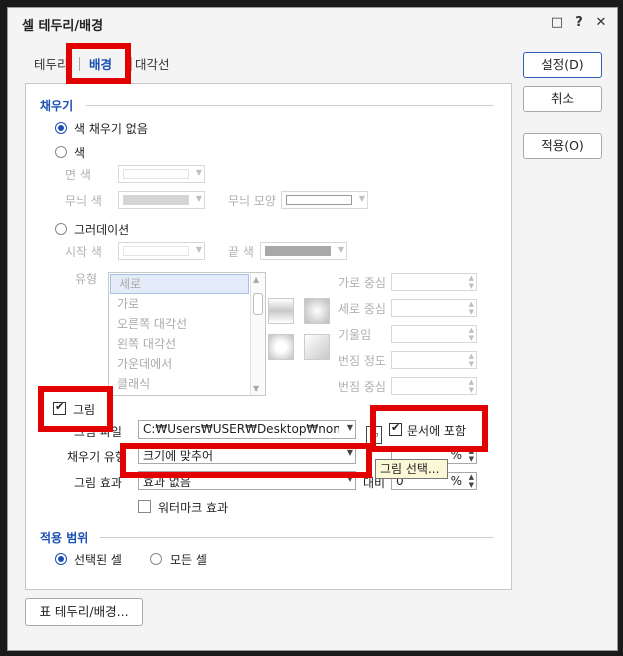 The height and width of the screenshot is (656, 623). I want to click on highlight-box-include-in-document, so click(429, 428).